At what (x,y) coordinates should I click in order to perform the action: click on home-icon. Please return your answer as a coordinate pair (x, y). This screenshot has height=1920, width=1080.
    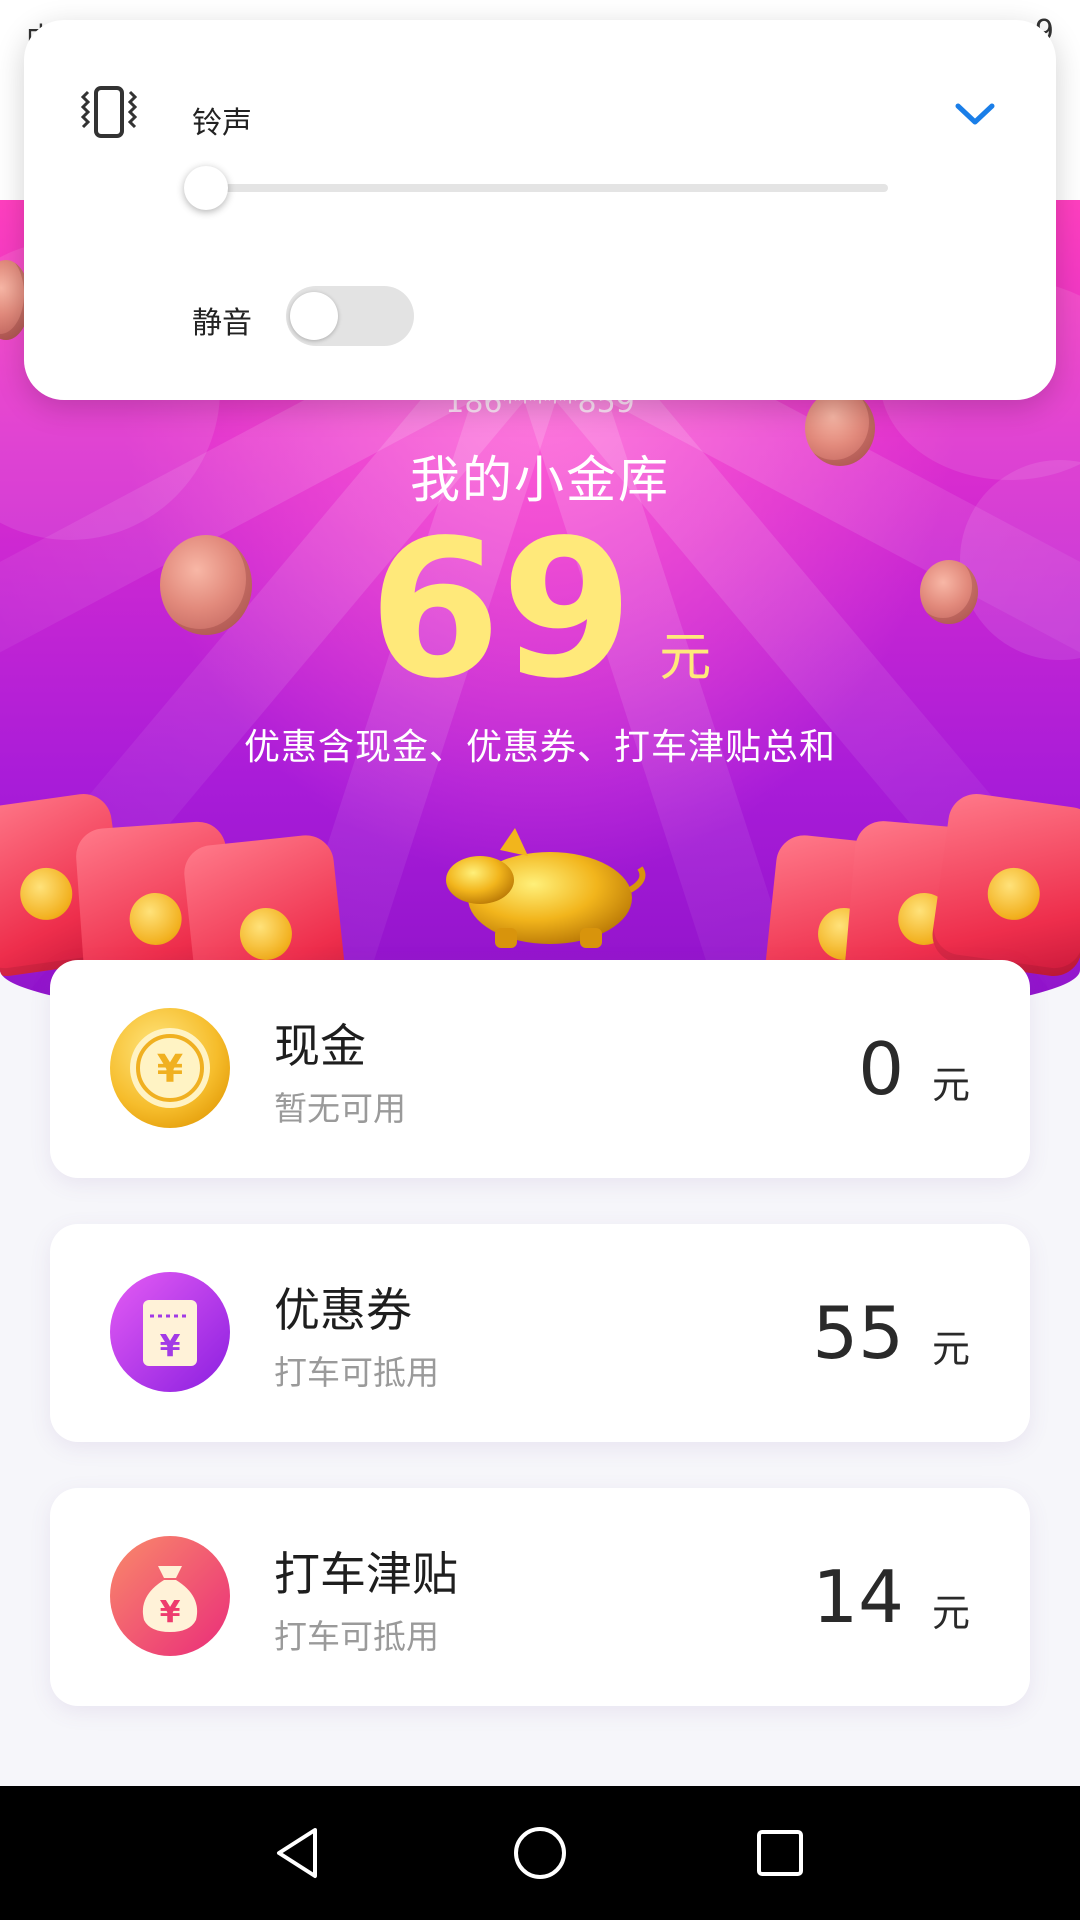
    Looking at the image, I should click on (540, 1853).